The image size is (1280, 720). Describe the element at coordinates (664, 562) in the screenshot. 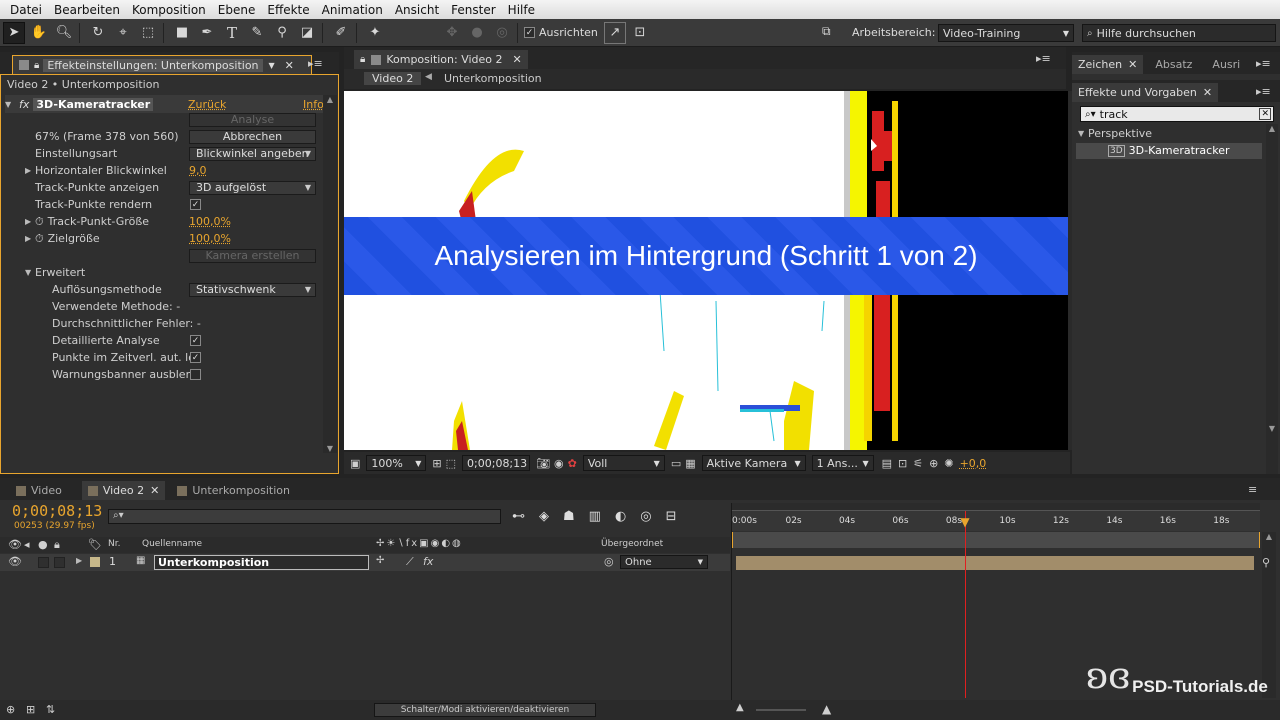

I see `parent-dropdown: Ohne ▼` at that location.